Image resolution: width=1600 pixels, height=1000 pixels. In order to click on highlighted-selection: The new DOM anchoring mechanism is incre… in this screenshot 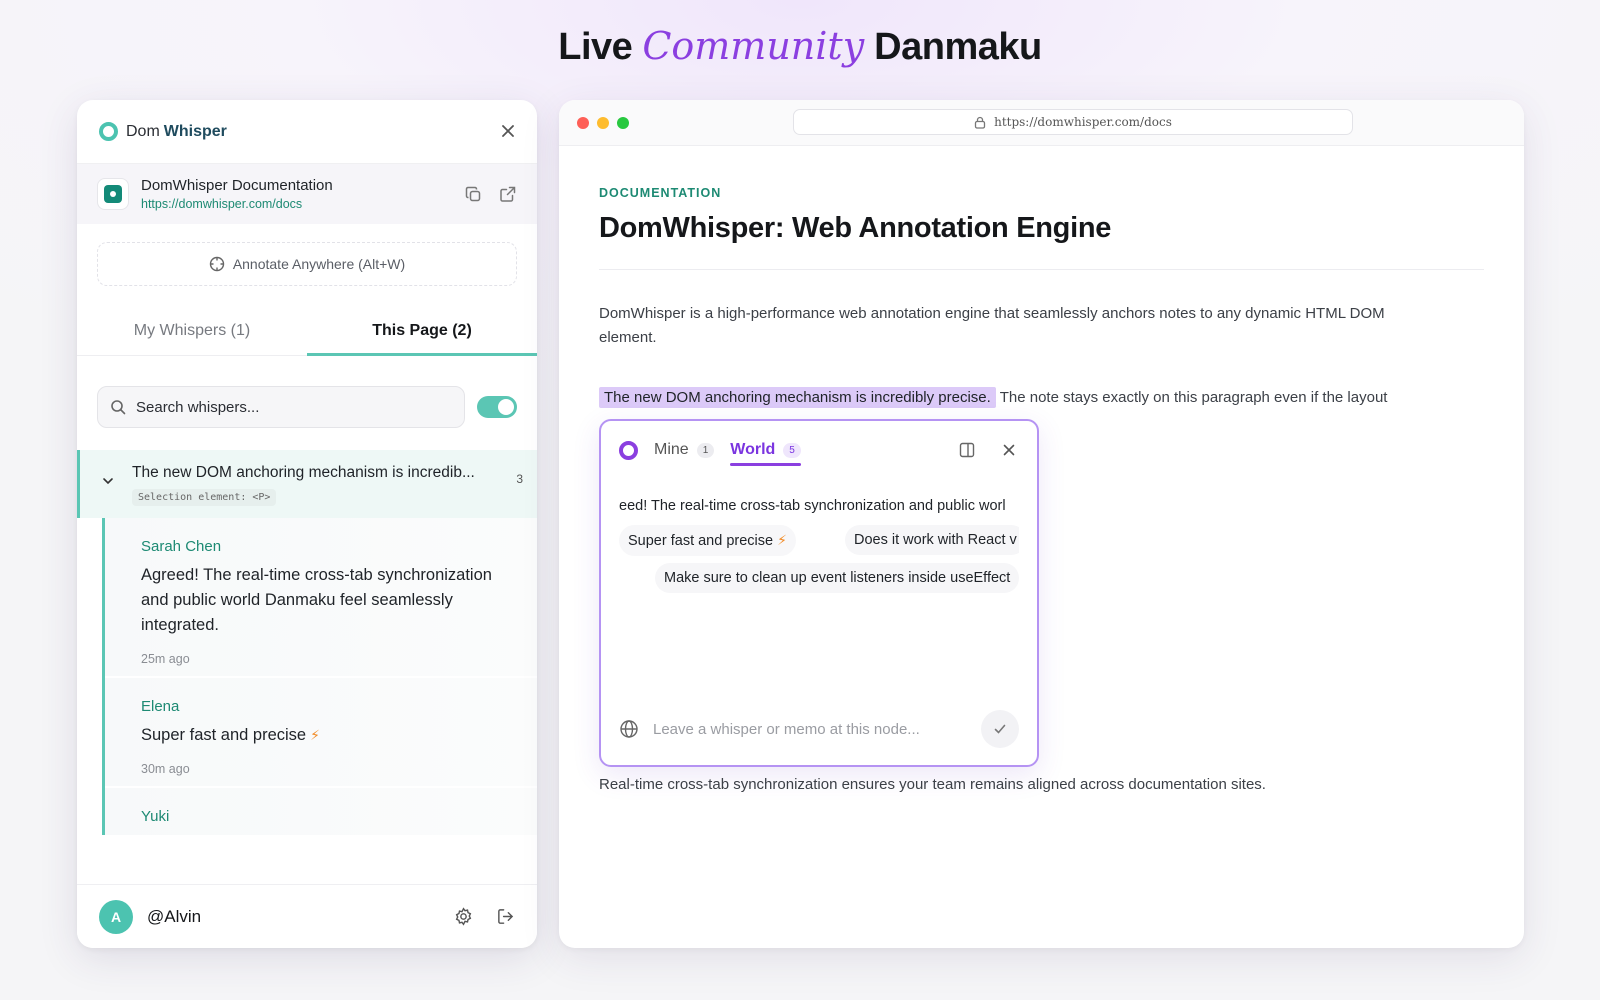, I will do `click(797, 397)`.